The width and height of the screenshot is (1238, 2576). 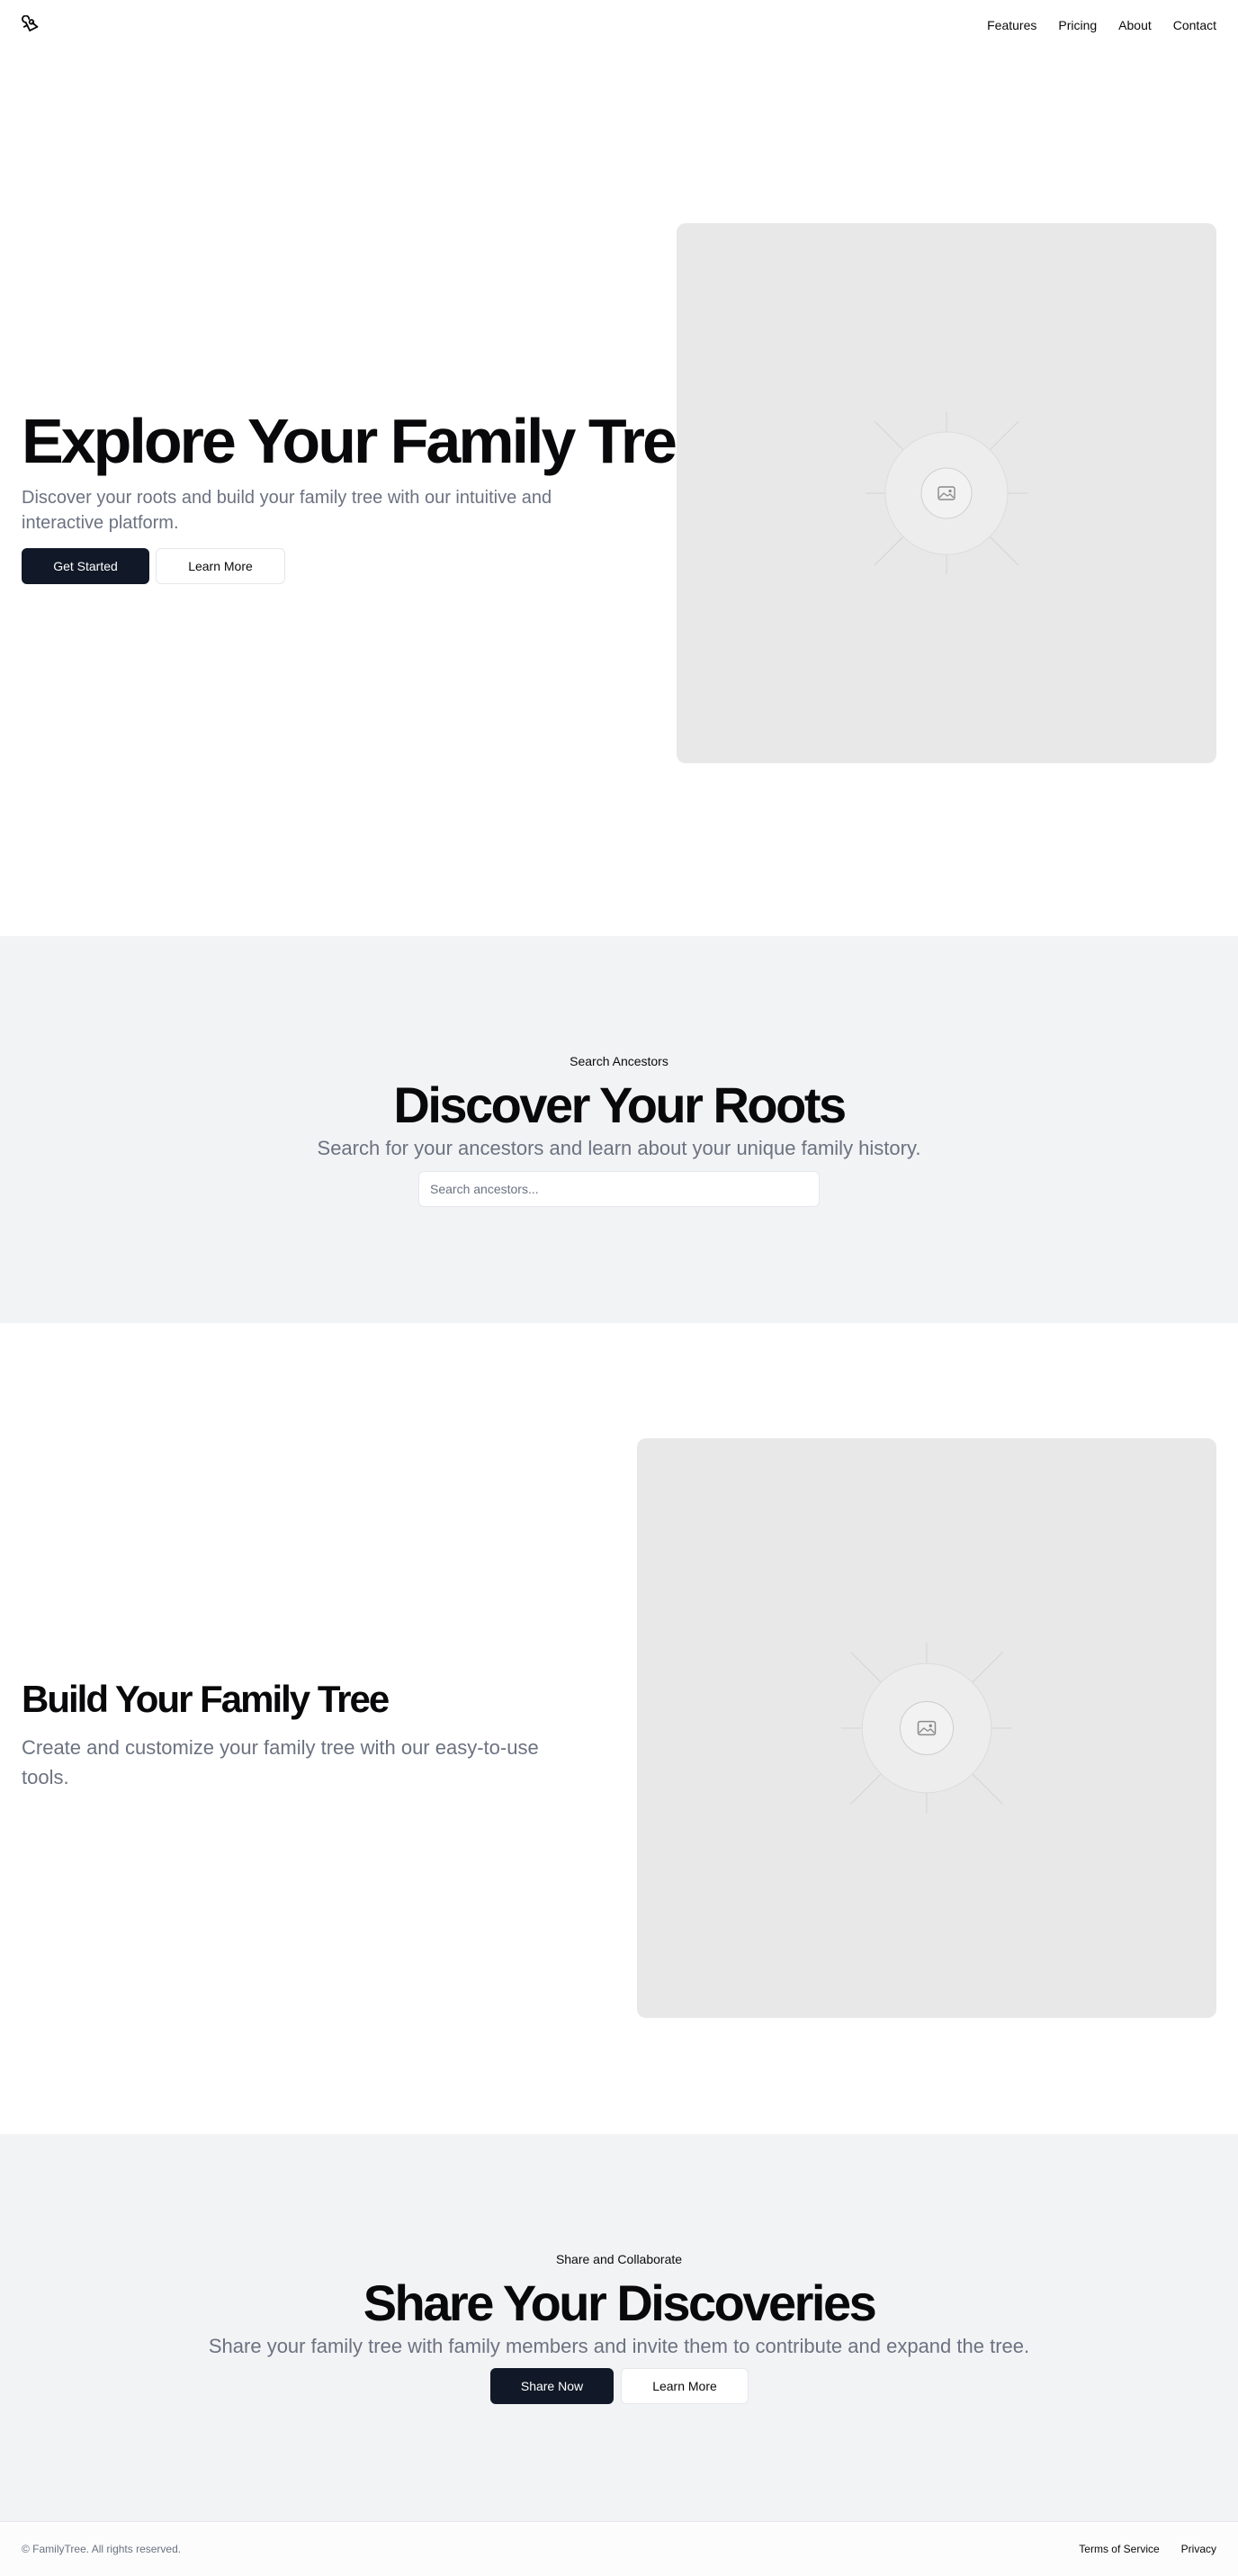 I want to click on build-image-placeholder, so click(x=927, y=1728).